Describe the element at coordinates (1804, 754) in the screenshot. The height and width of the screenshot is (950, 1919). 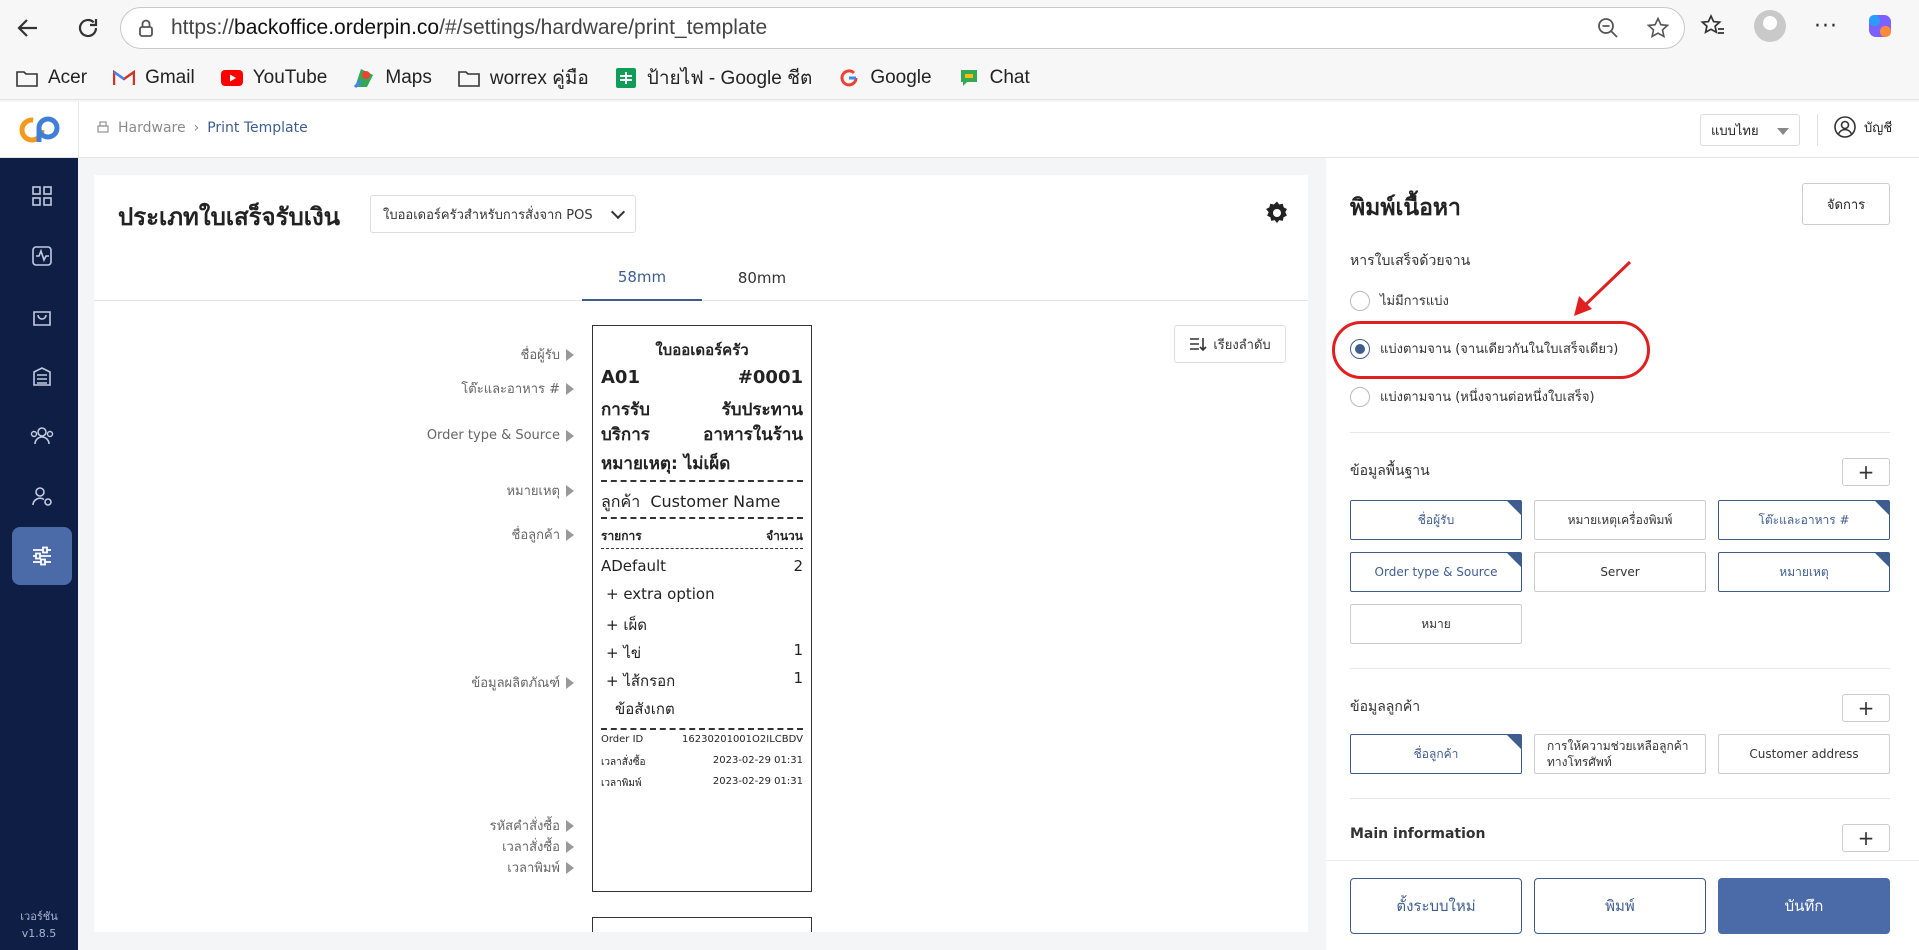
I see `chip-customer-address: Customer address` at that location.